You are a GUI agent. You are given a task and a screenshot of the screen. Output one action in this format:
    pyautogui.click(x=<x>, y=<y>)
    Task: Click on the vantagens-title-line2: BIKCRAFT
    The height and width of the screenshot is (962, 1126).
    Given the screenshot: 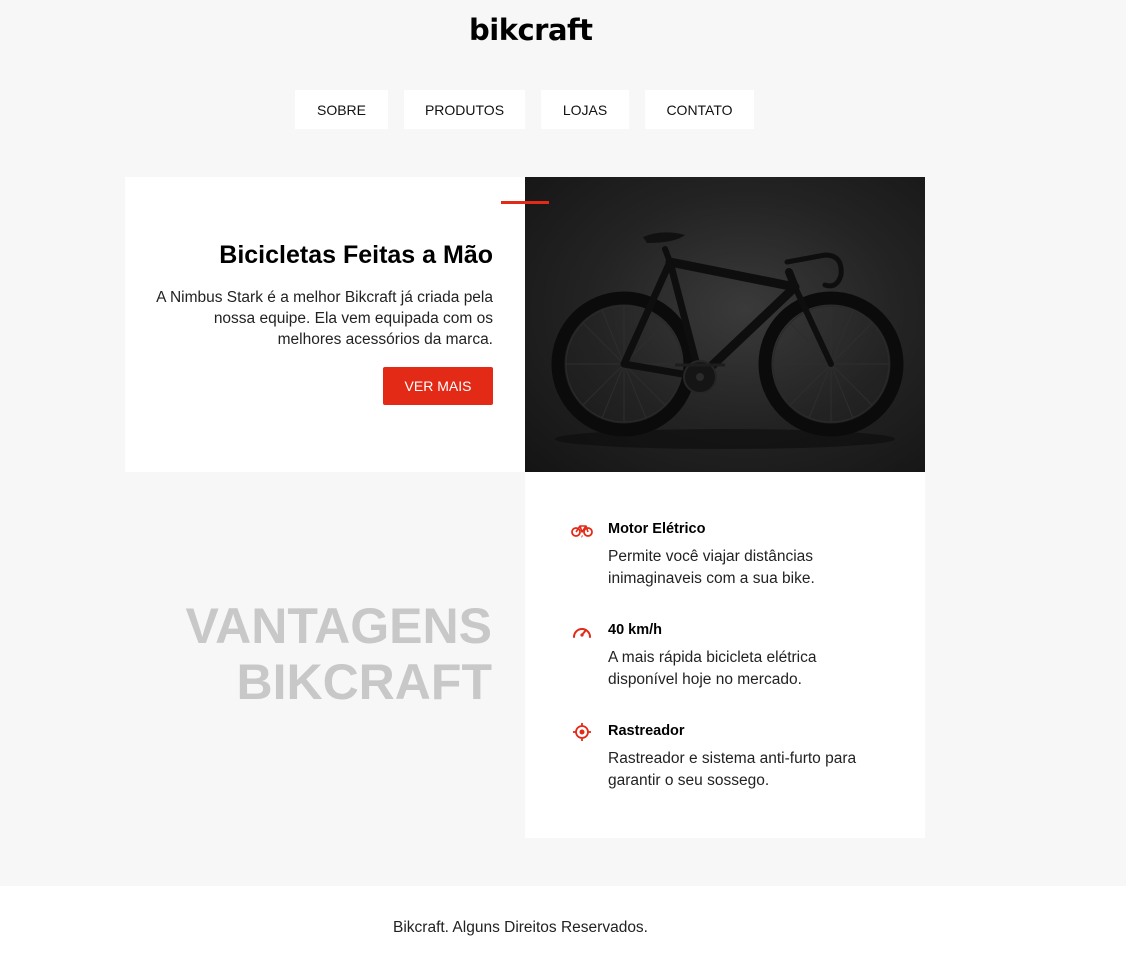 What is the action you would take?
    pyautogui.click(x=364, y=682)
    